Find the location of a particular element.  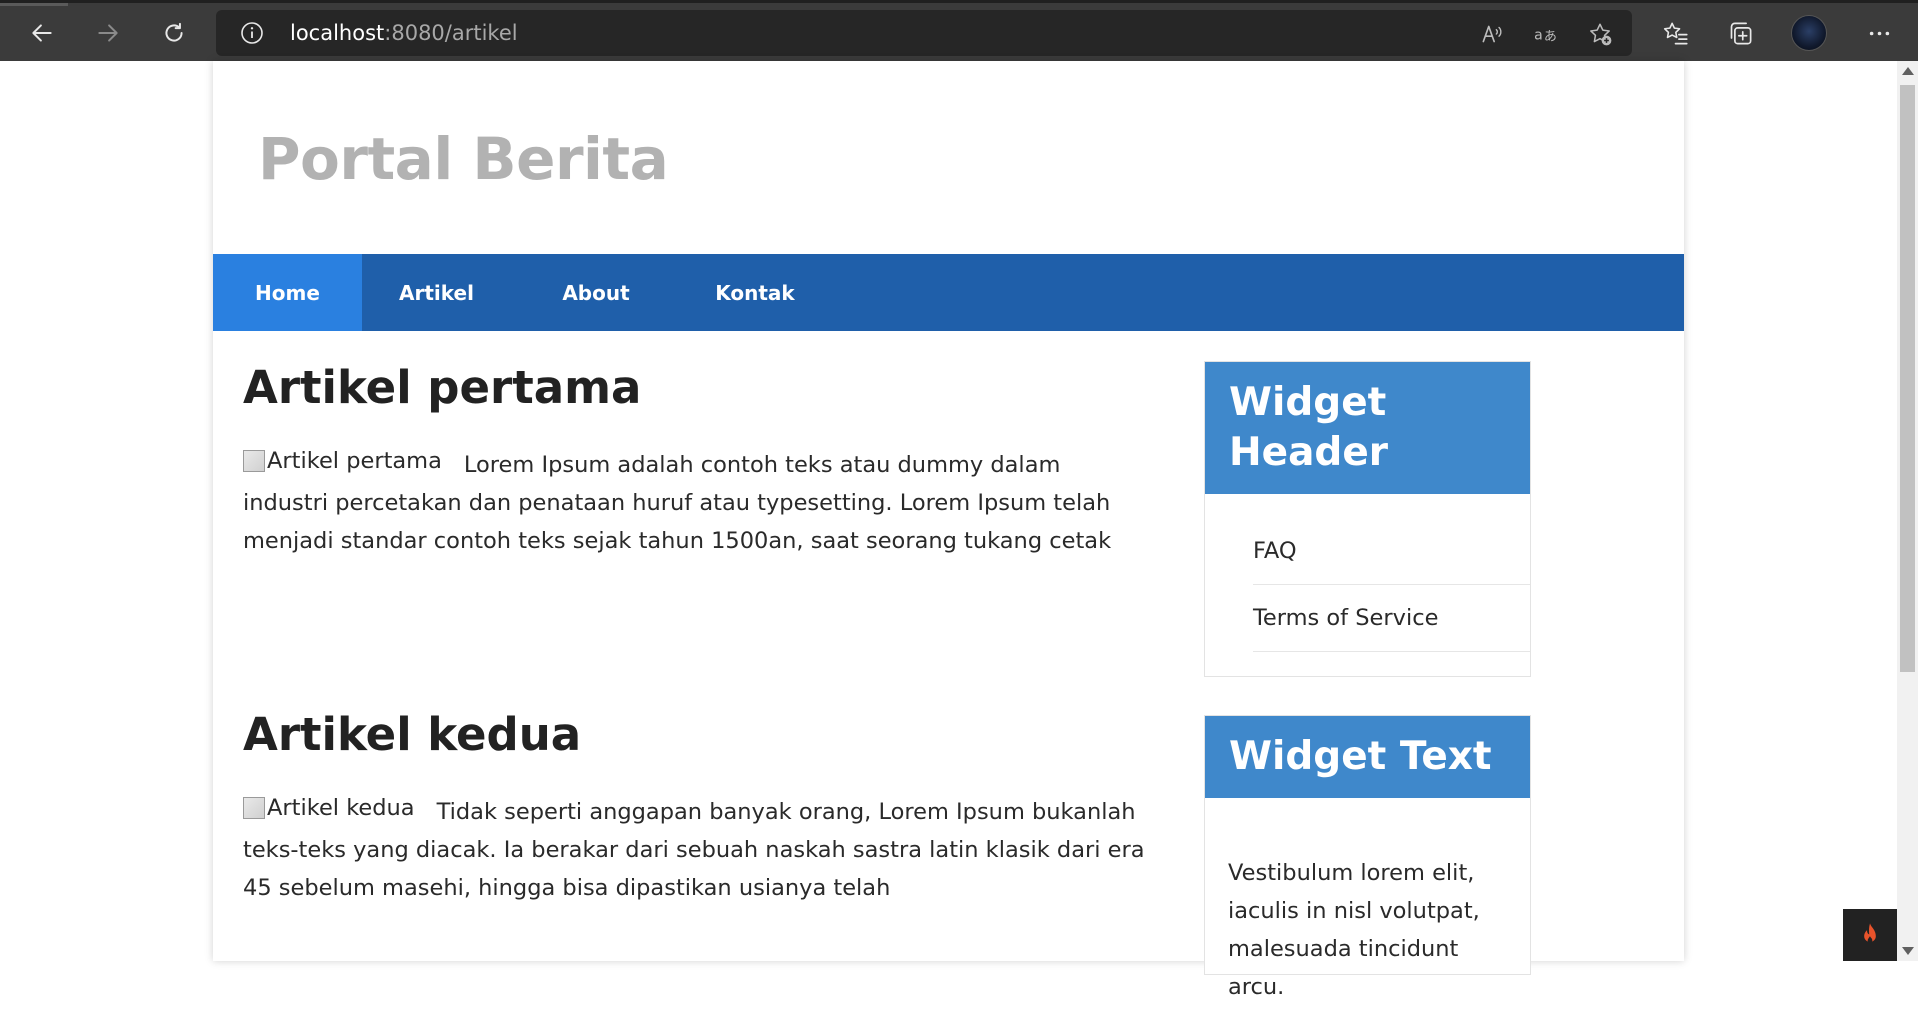

widget-title: Widget Header is located at coordinates (1367, 428).